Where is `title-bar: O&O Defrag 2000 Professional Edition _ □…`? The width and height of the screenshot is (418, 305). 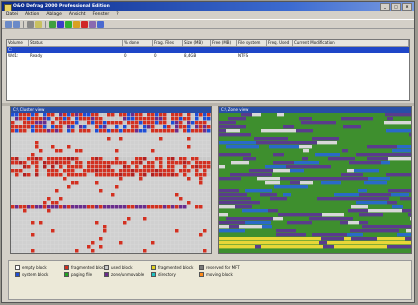 title-bar: O&O Defrag 2000 Professional Edition _ □… is located at coordinates (208, 6).